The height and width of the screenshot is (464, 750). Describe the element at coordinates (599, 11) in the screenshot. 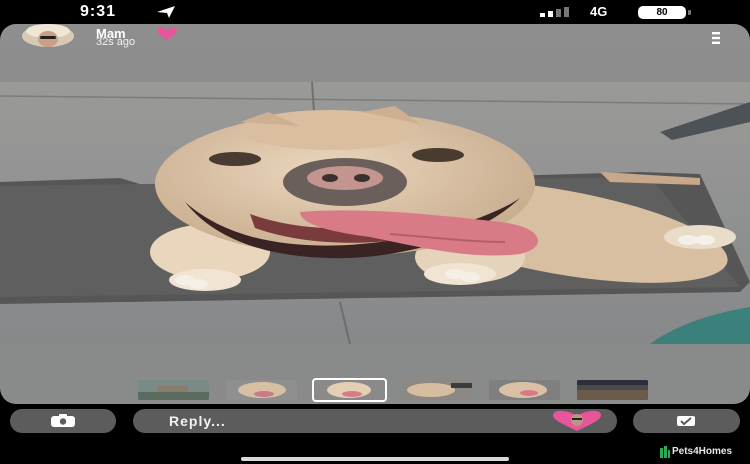

I see `network-type: 4G` at that location.